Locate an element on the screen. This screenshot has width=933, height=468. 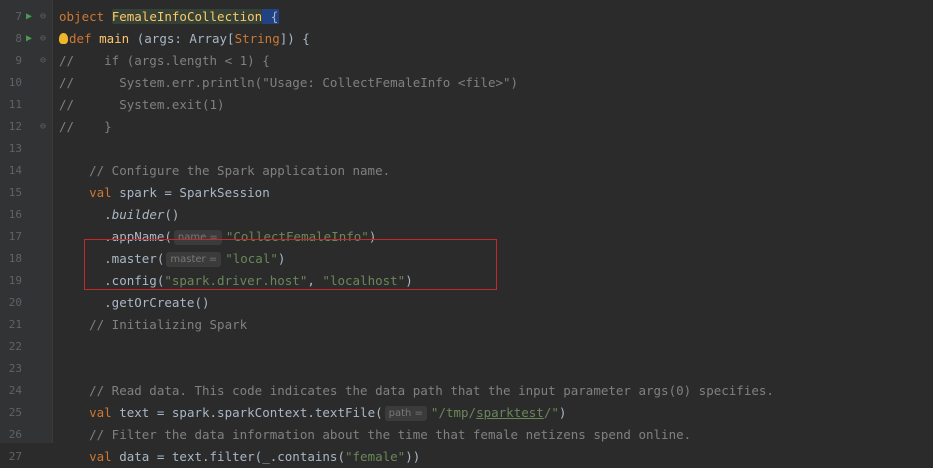
code-line-text: // if (args.length < 1) { is located at coordinates (164, 61).